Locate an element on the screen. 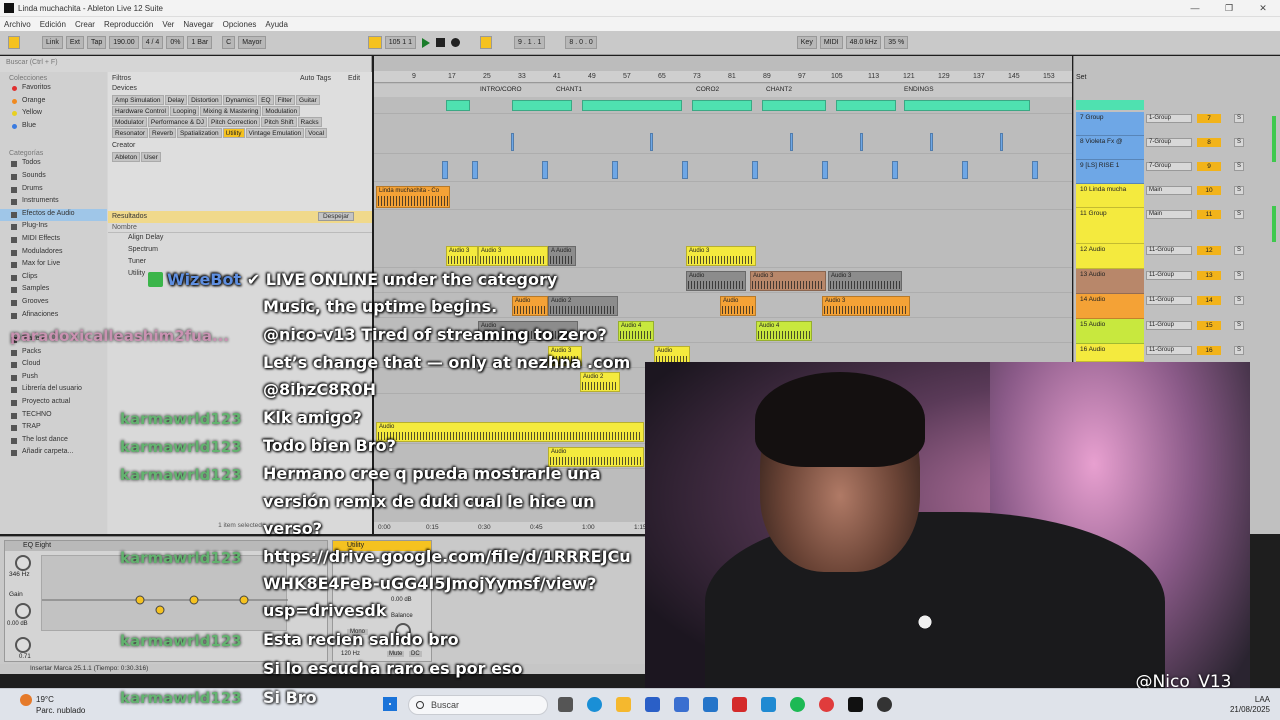 The height and width of the screenshot is (720, 1280). track-lane-14: Audio Audio 2 Audio Audio 3 is located at coordinates (723, 306).